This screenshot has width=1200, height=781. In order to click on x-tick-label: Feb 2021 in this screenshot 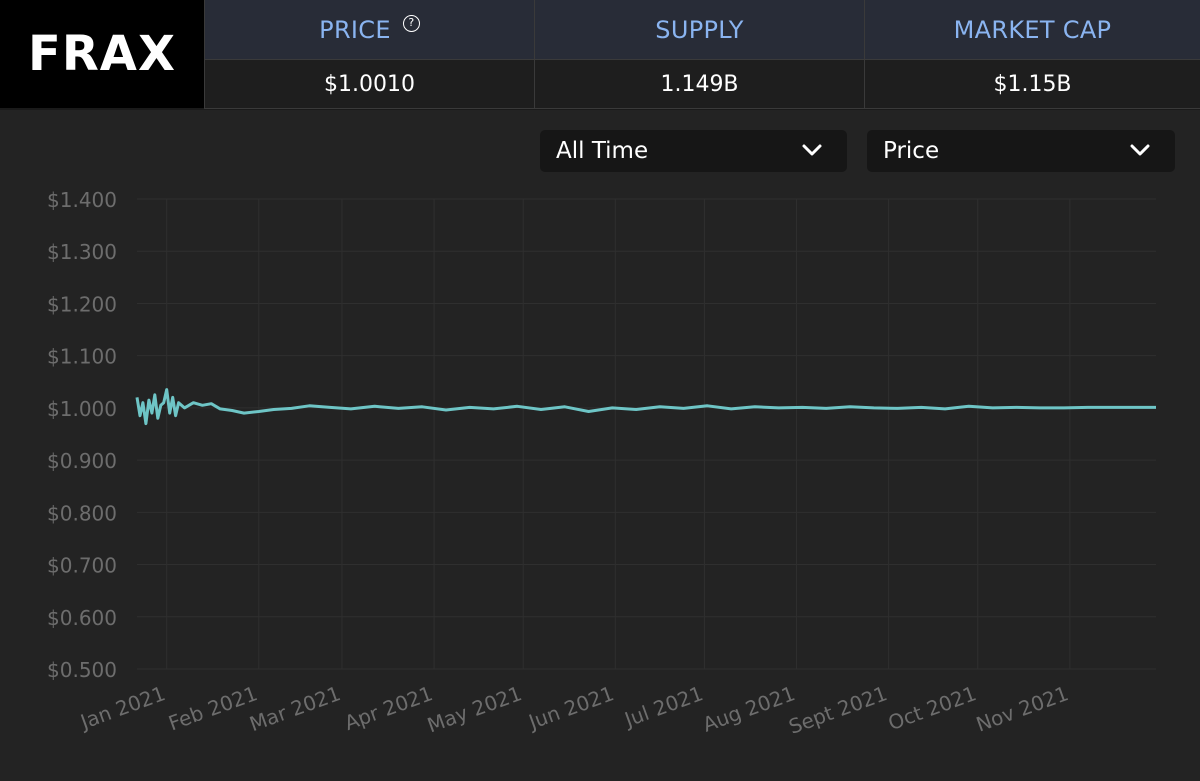, I will do `click(212, 708)`.